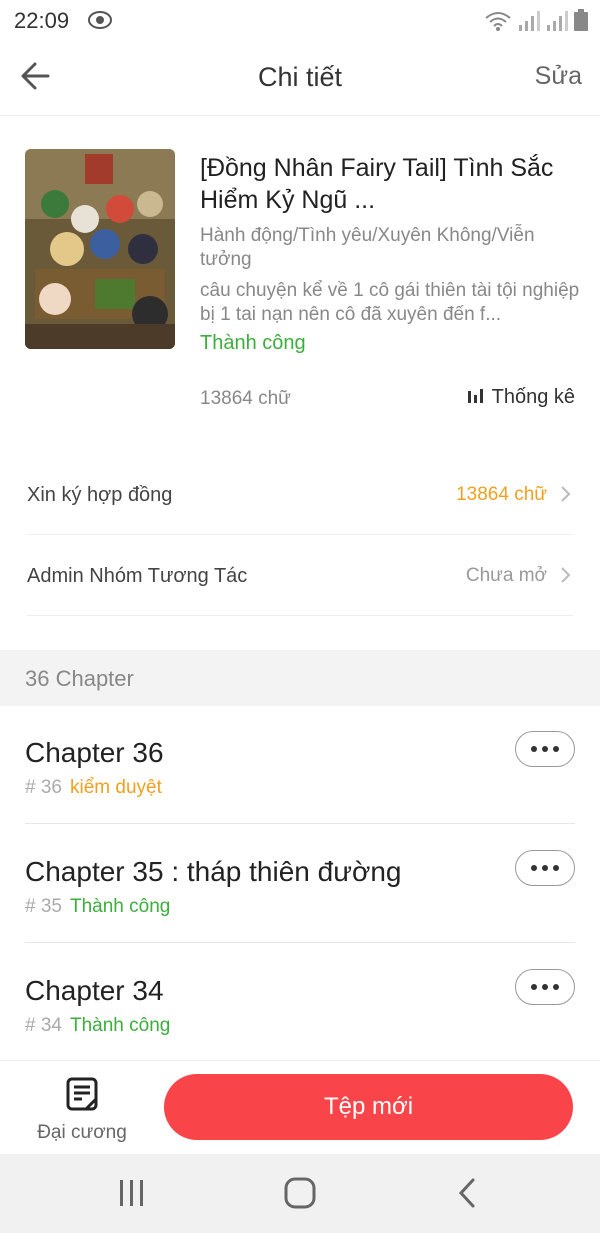 The width and height of the screenshot is (600, 1233). Describe the element at coordinates (79, 678) in the screenshot. I see `chapter-count: 36 Chapter` at that location.